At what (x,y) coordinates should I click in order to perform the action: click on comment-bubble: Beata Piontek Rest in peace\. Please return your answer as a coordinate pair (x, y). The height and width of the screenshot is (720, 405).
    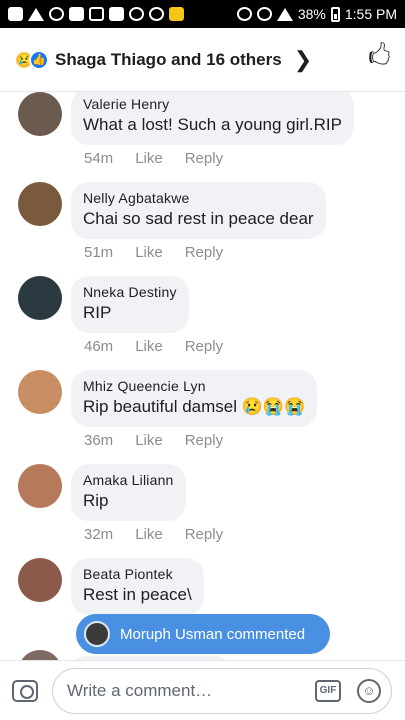
    Looking at the image, I should click on (137, 586).